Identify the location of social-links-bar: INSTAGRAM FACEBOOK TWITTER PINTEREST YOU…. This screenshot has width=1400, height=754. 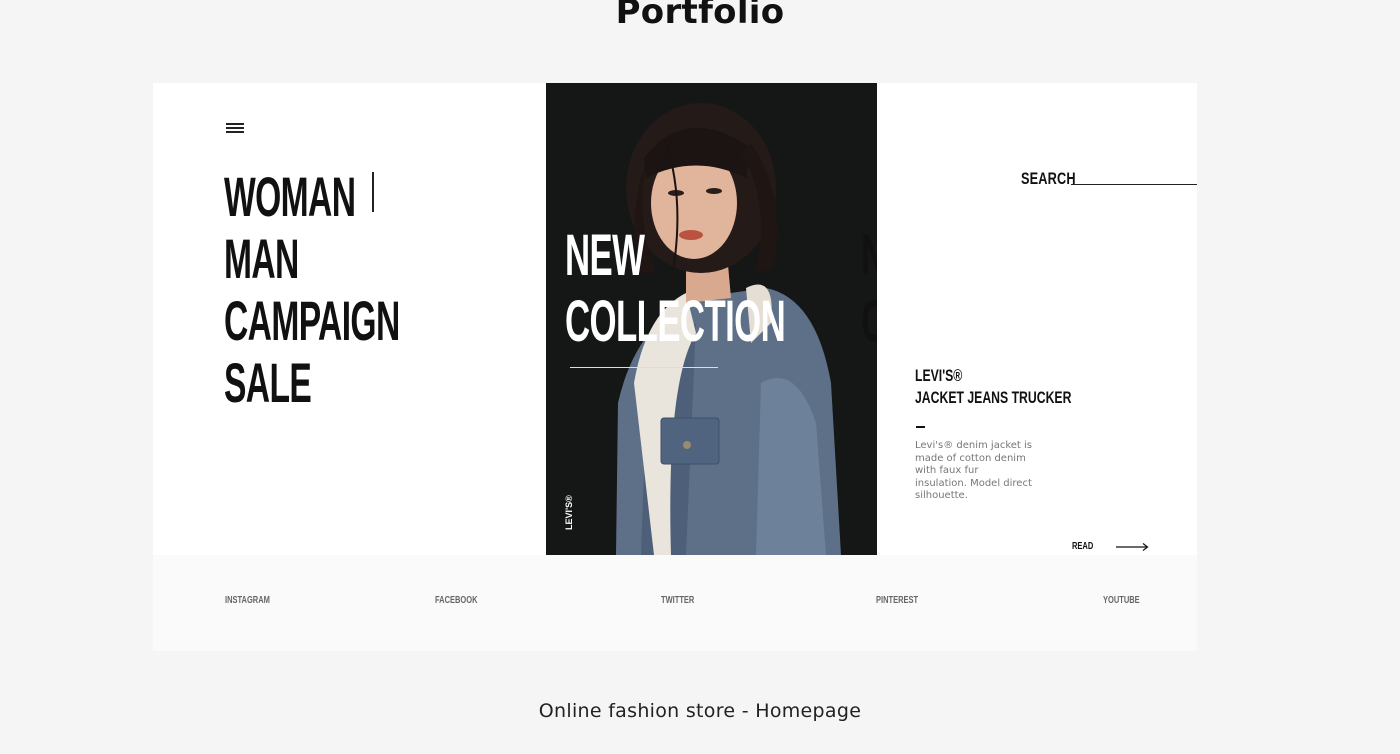
(675, 603).